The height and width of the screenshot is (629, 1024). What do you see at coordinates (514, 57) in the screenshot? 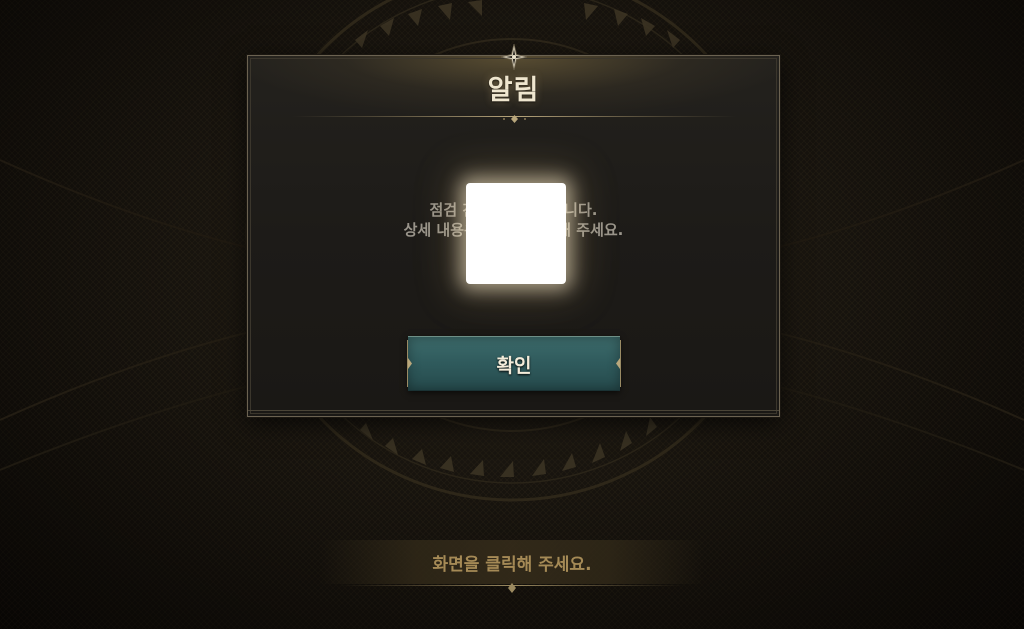
I see `four-point-star-icon` at bounding box center [514, 57].